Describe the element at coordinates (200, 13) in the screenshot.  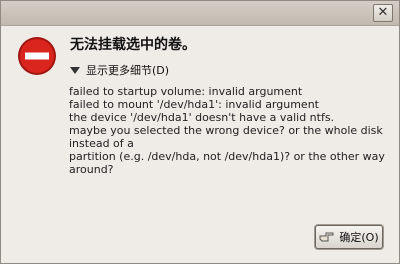
I see `titlebar: ✕` at that location.